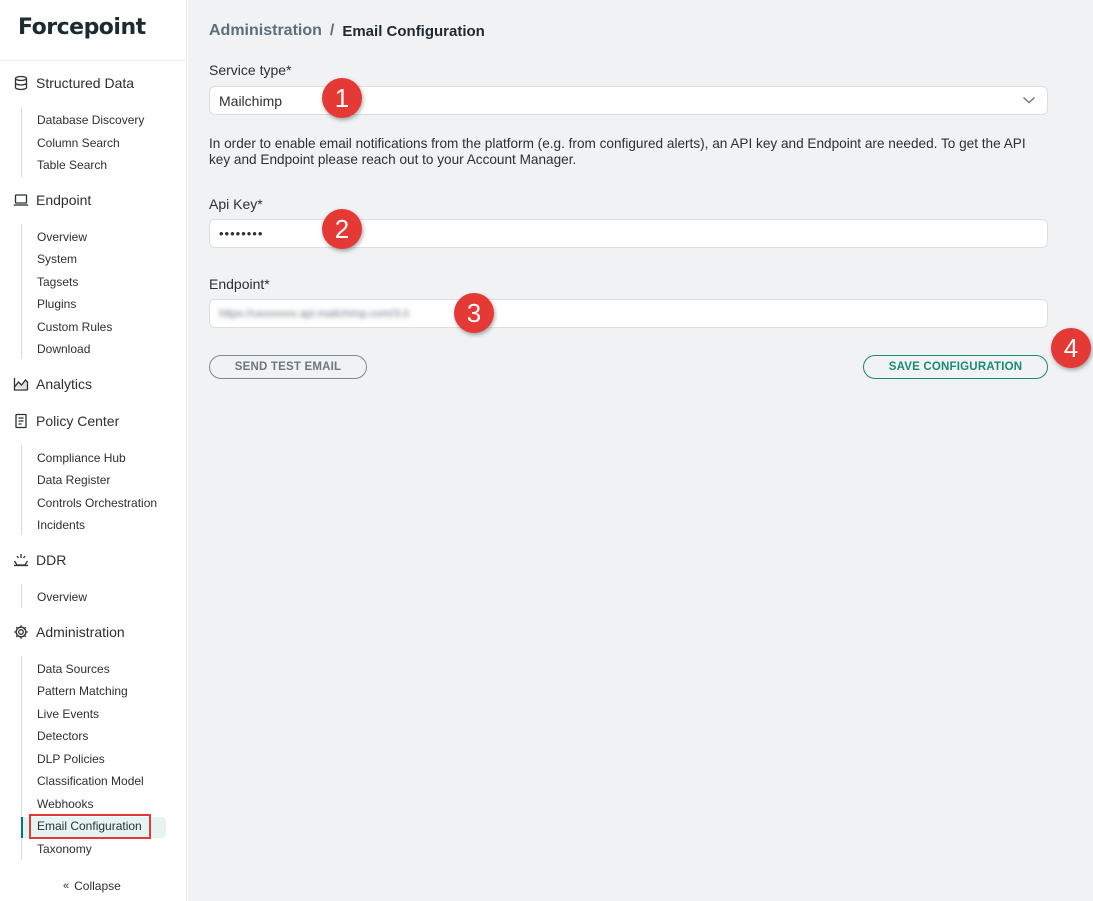 The height and width of the screenshot is (901, 1093). What do you see at coordinates (251, 100) in the screenshot?
I see `service-type-value: Mailchimp` at bounding box center [251, 100].